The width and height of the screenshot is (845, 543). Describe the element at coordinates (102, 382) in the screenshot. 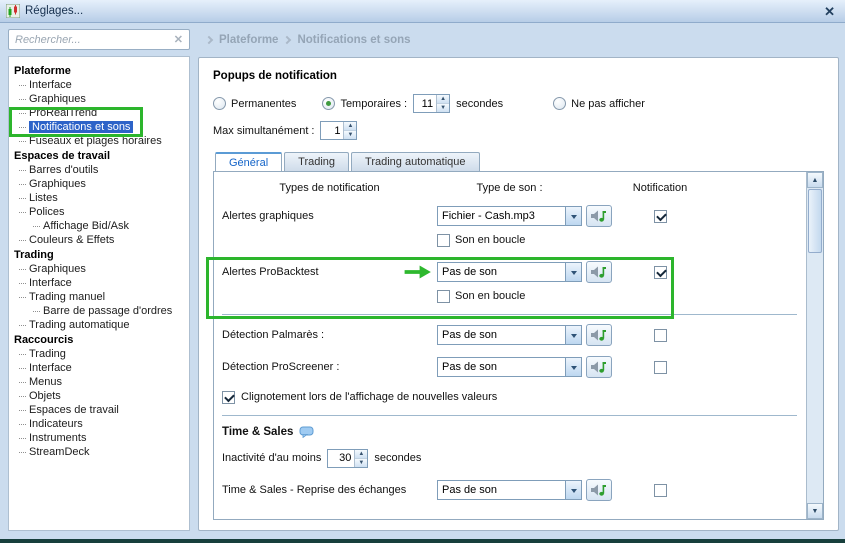

I see `sidebar-item-menus: Menus` at that location.